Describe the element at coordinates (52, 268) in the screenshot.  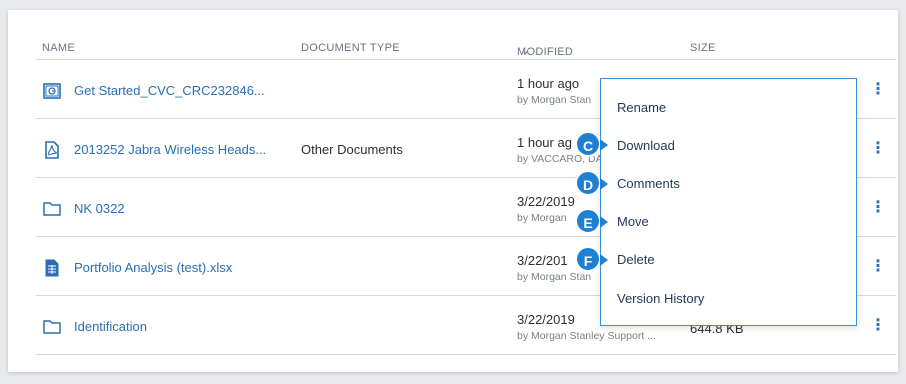
I see `spreadsheet-icon` at that location.